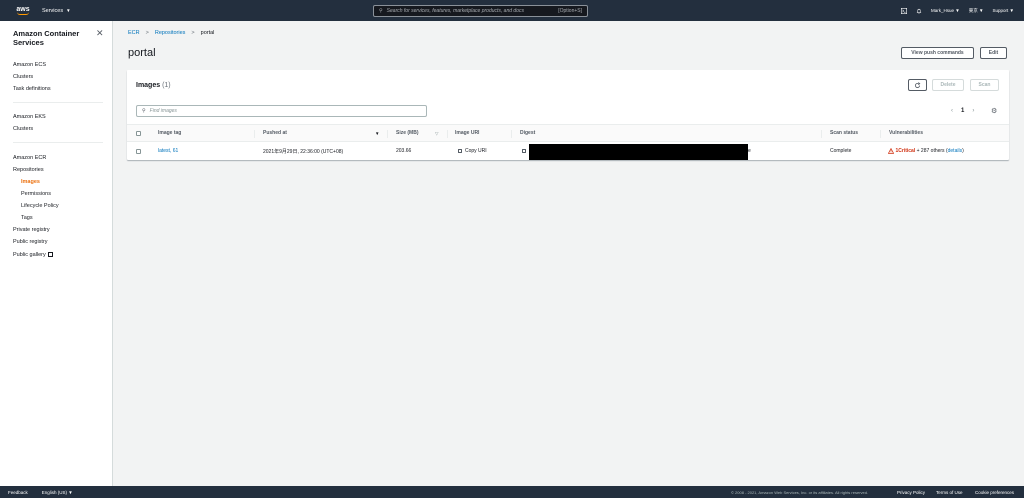 This screenshot has height=498, width=1024. Describe the element at coordinates (53, 10) in the screenshot. I see `services-label: Services` at that location.